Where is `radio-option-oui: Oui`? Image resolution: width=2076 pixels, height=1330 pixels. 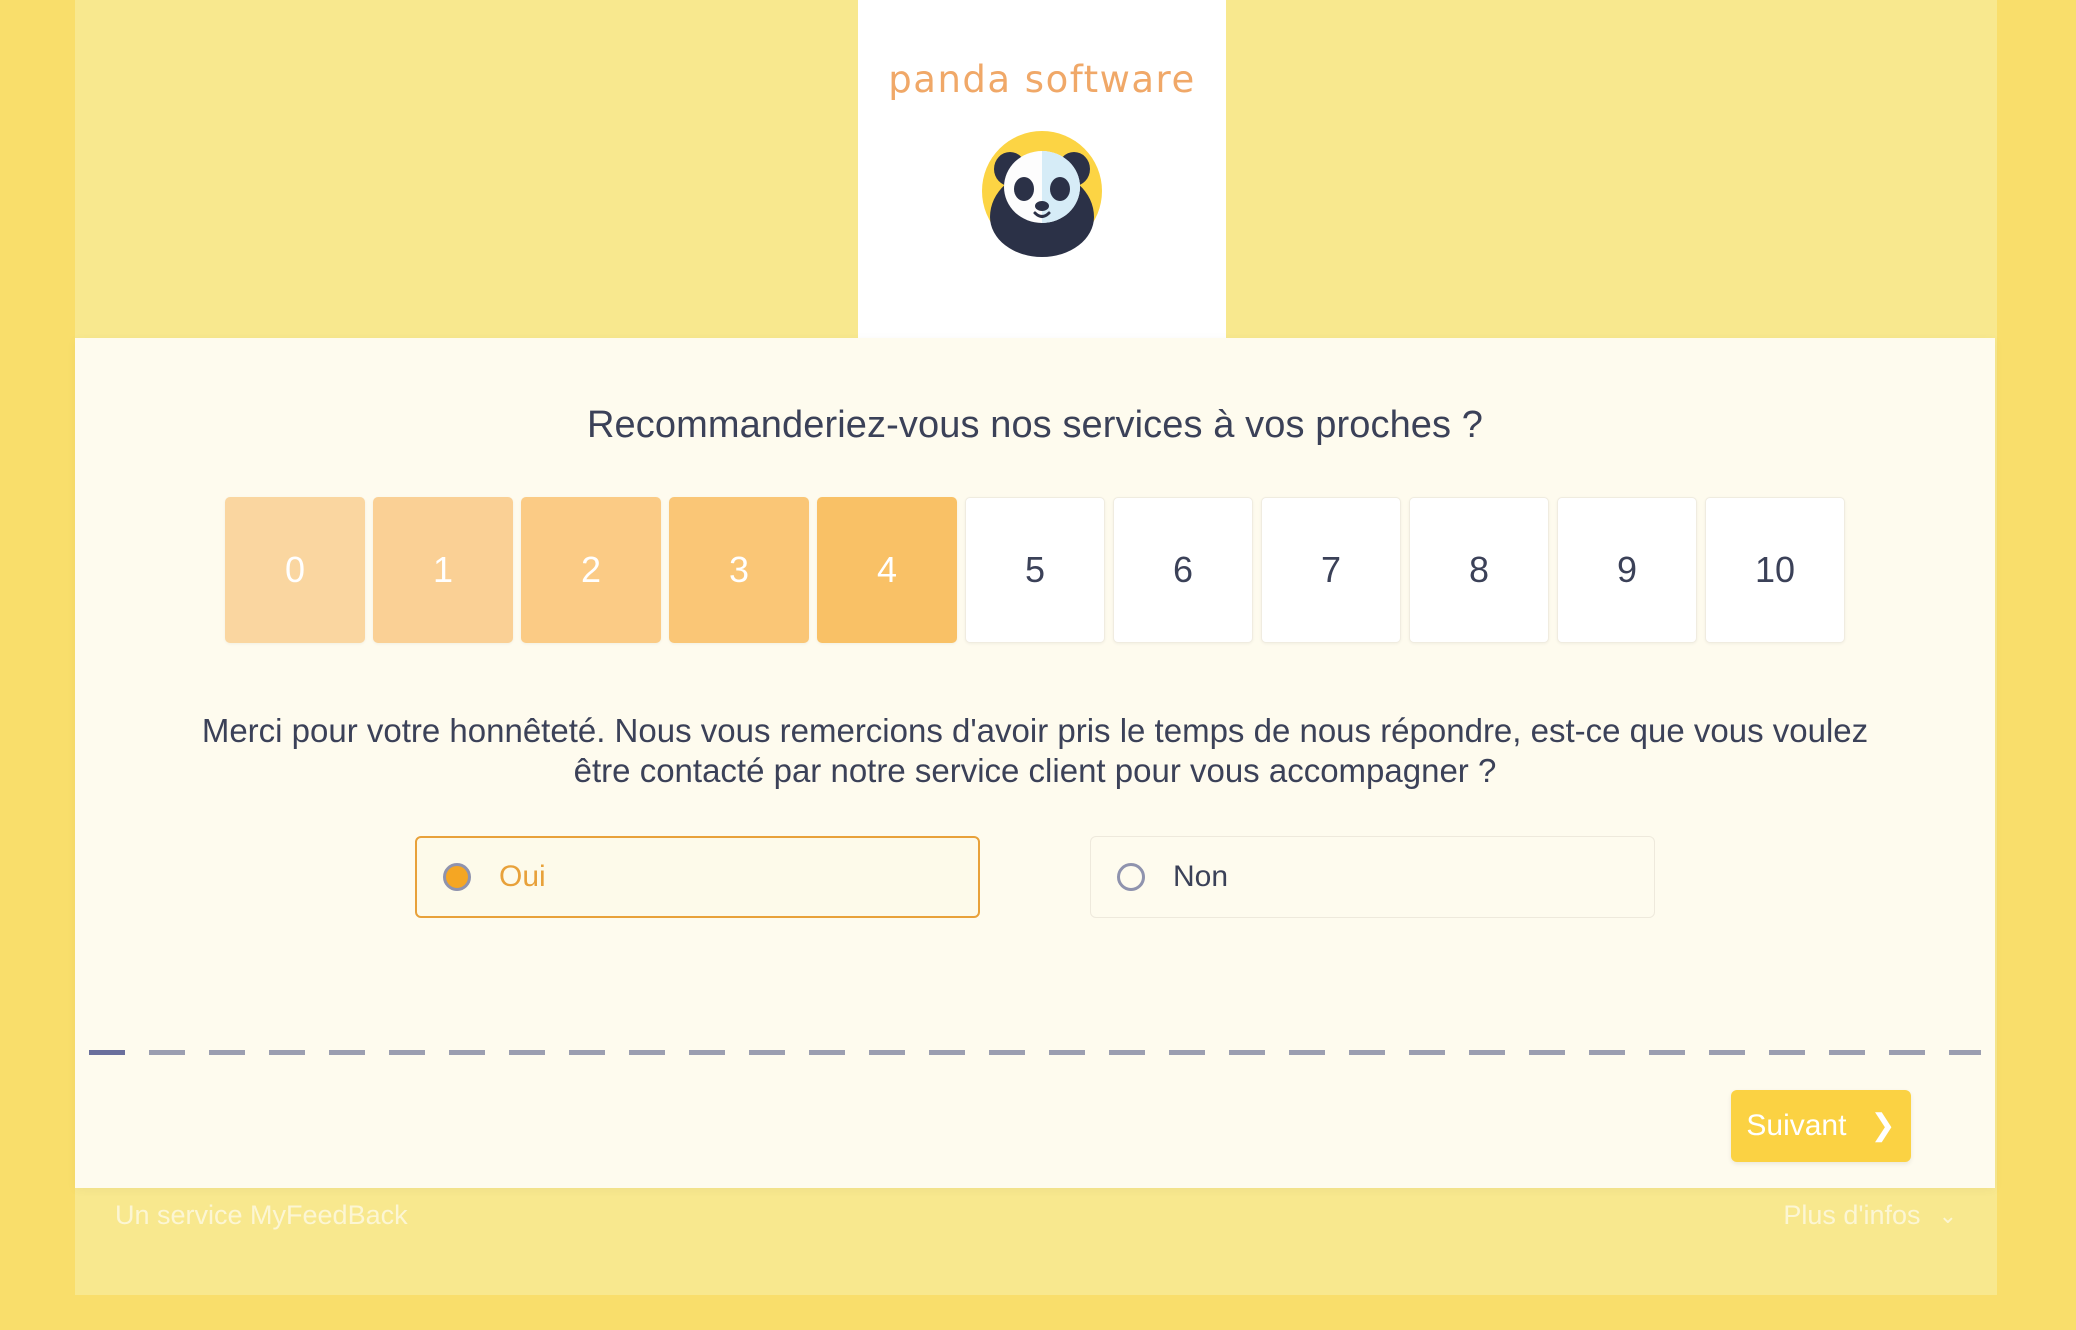
radio-option-oui: Oui is located at coordinates (697, 876).